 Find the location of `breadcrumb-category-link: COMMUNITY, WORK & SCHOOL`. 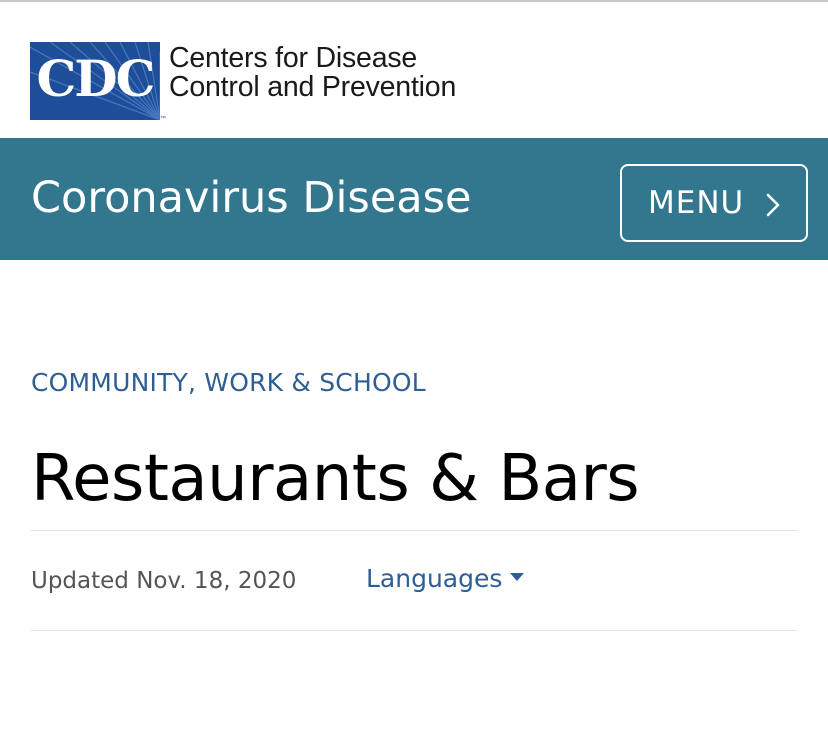

breadcrumb-category-link: COMMUNITY, WORK & SCHOOL is located at coordinates (228, 383).